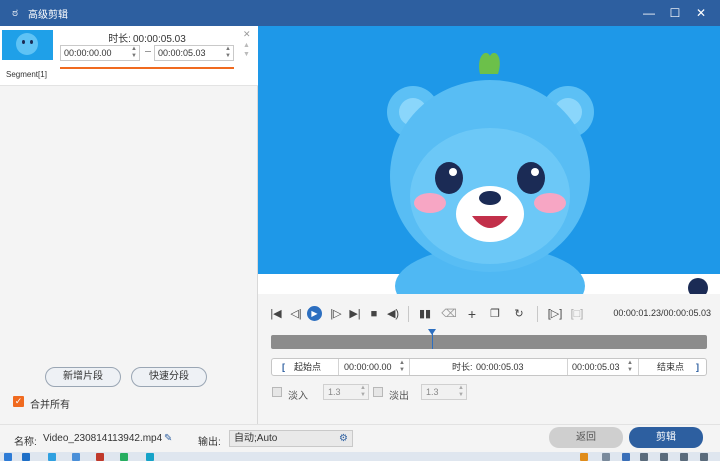  I want to click on trim-end-value: 00:00:05.03, so click(596, 367).